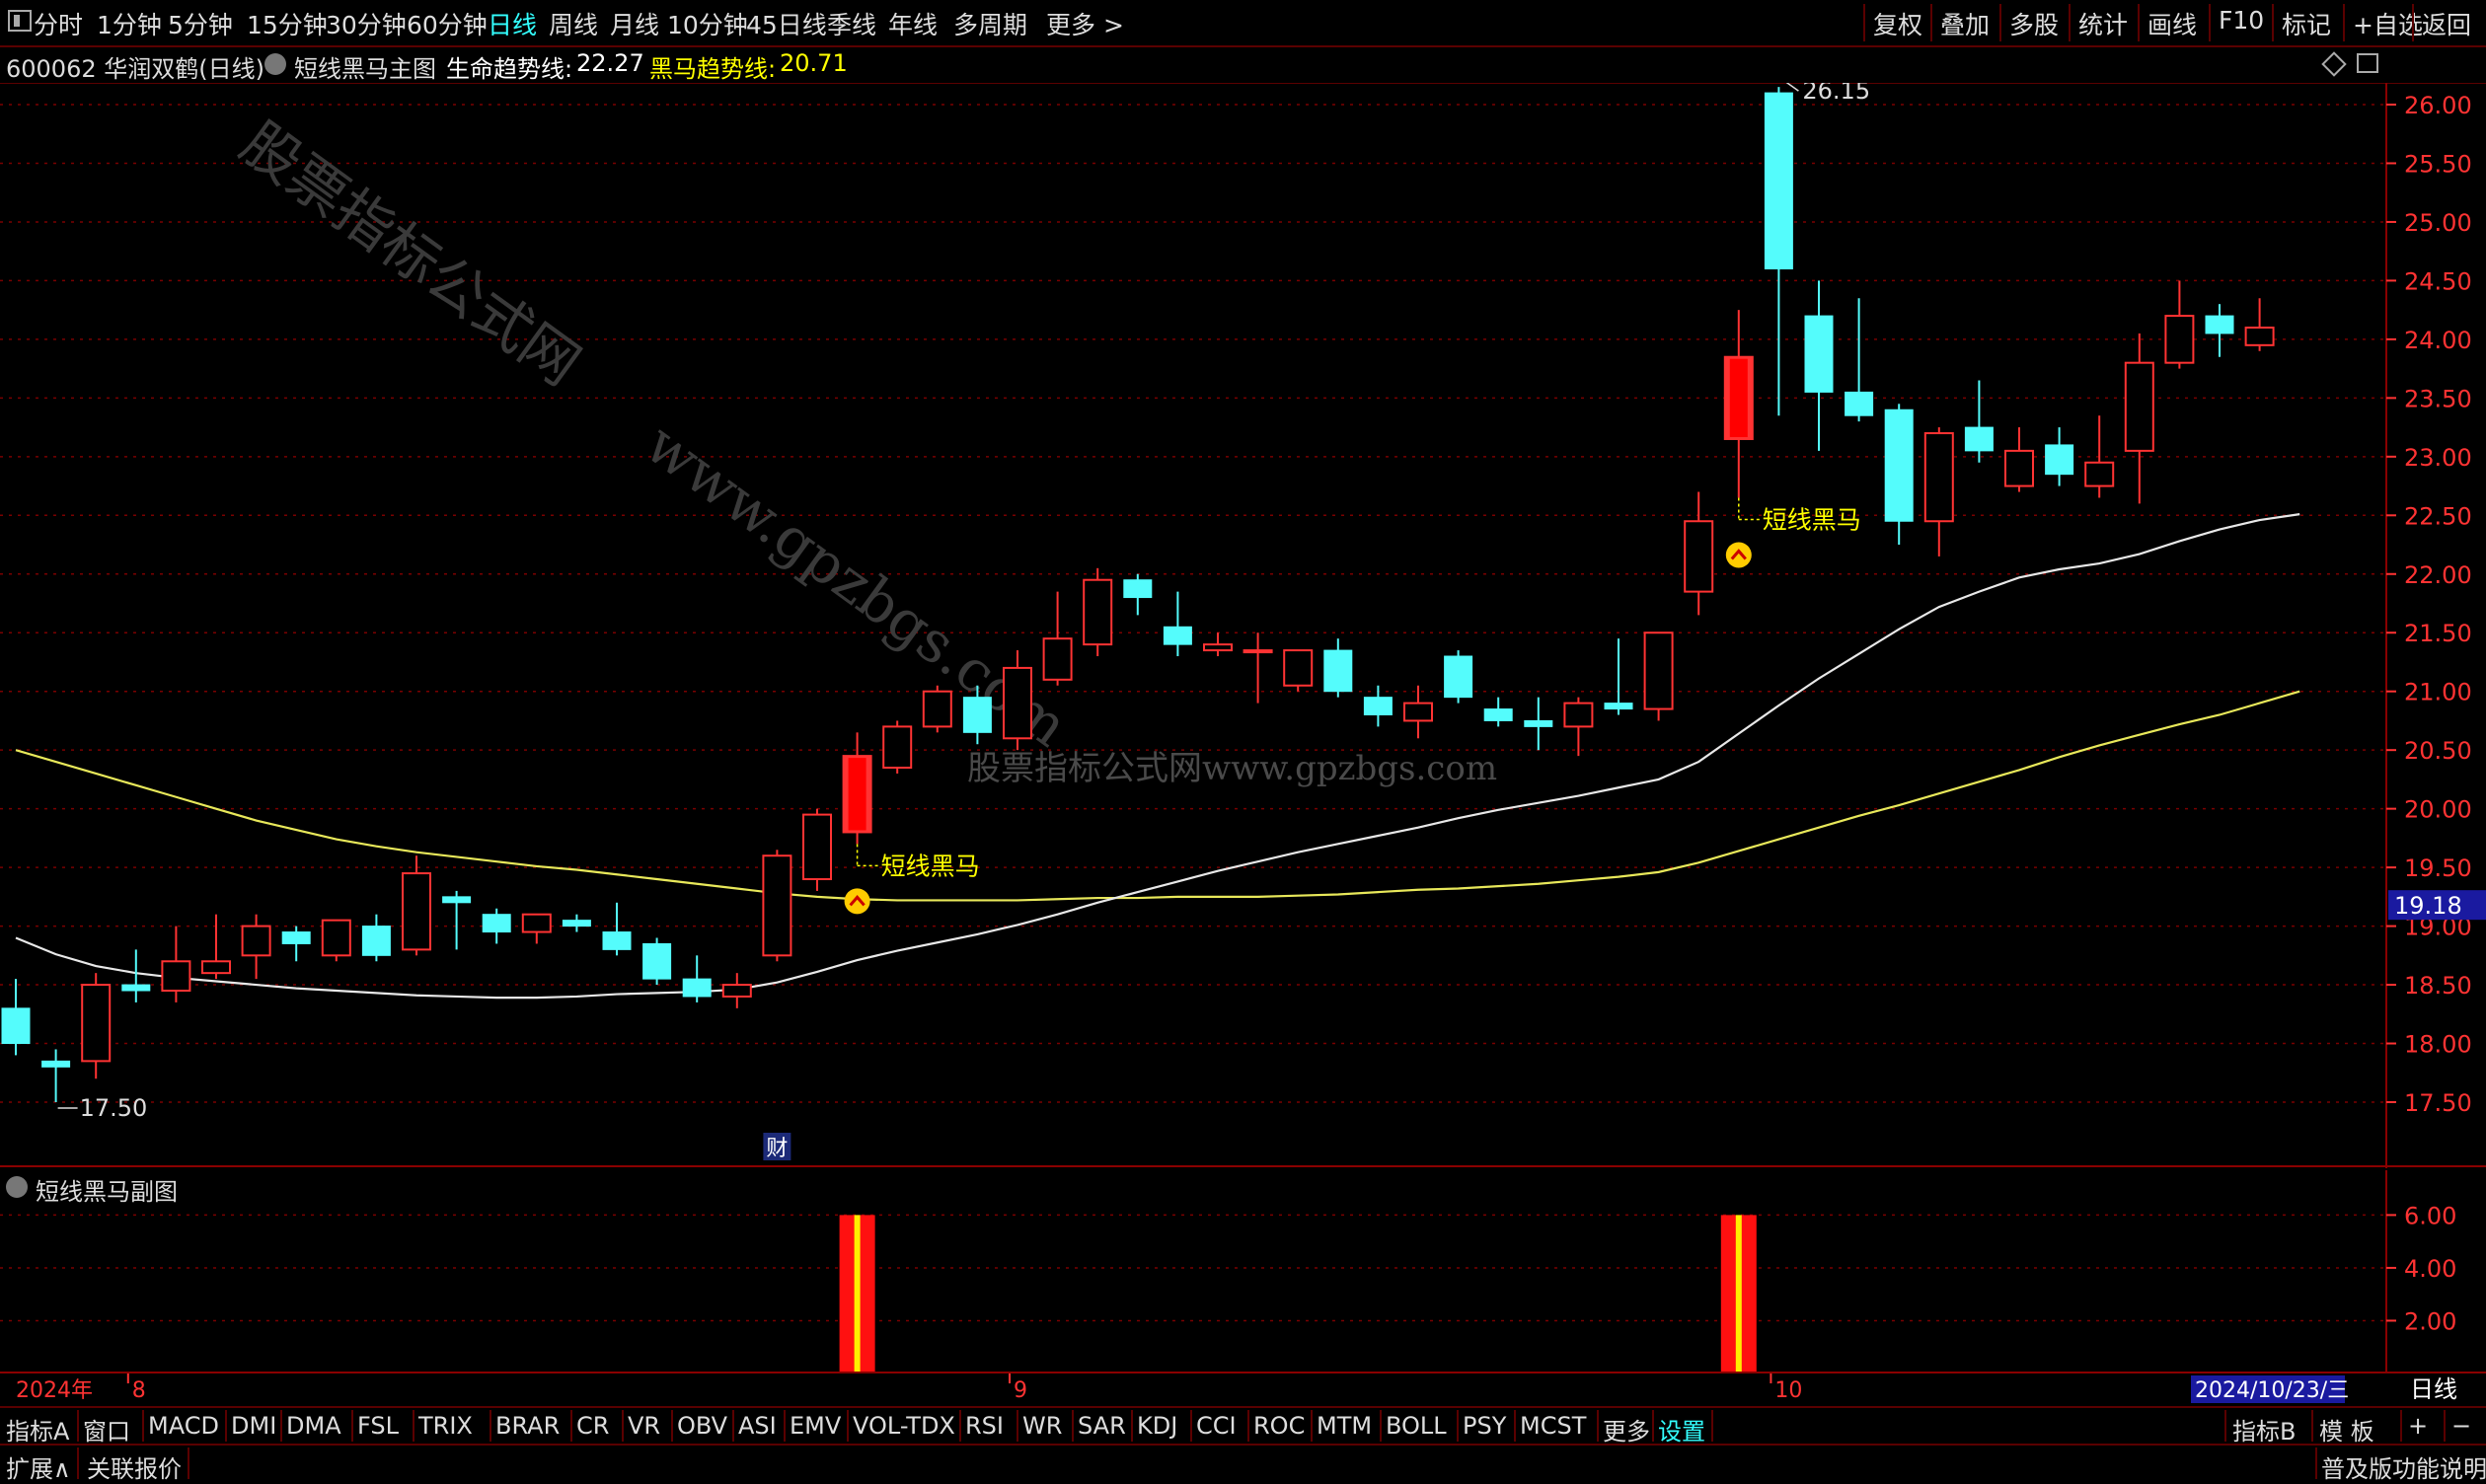  Describe the element at coordinates (1216, 1426) in the screenshot. I see `indicator-tab-18: CCI` at that location.